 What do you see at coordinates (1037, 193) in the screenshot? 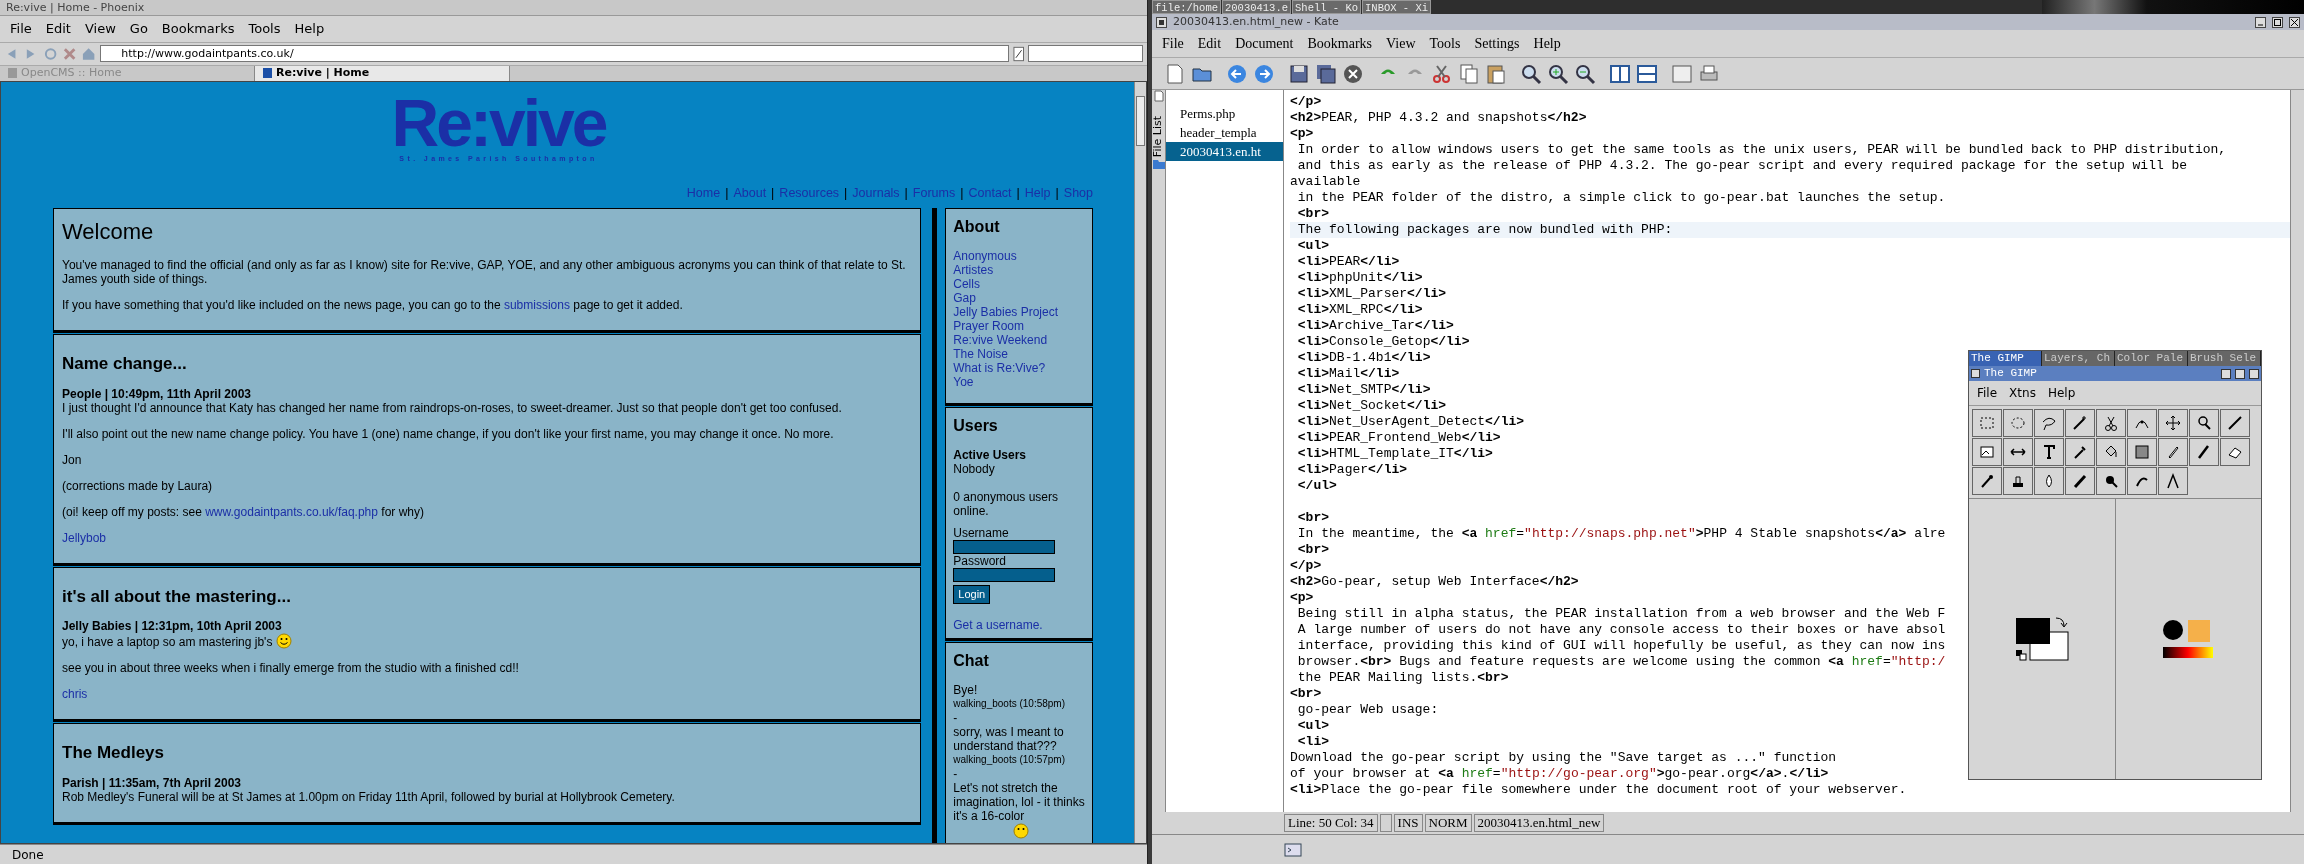
I see `nav-link: Help` at bounding box center [1037, 193].